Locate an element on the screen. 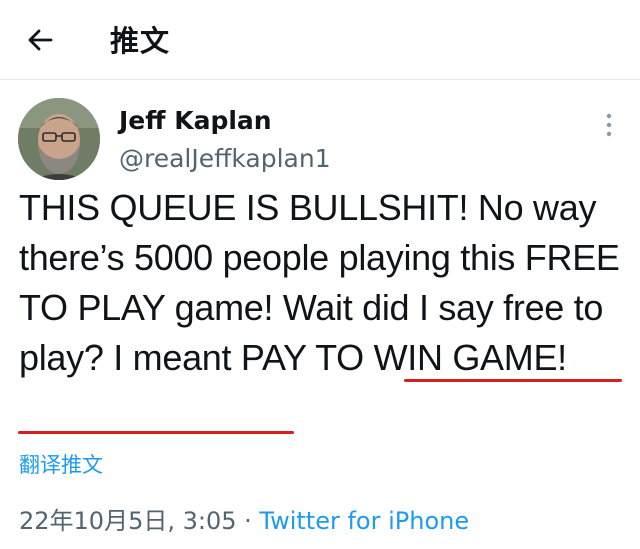 The width and height of the screenshot is (640, 549). tweet-timestamp: 22年10月5日, 3:05 is located at coordinates (128, 521).